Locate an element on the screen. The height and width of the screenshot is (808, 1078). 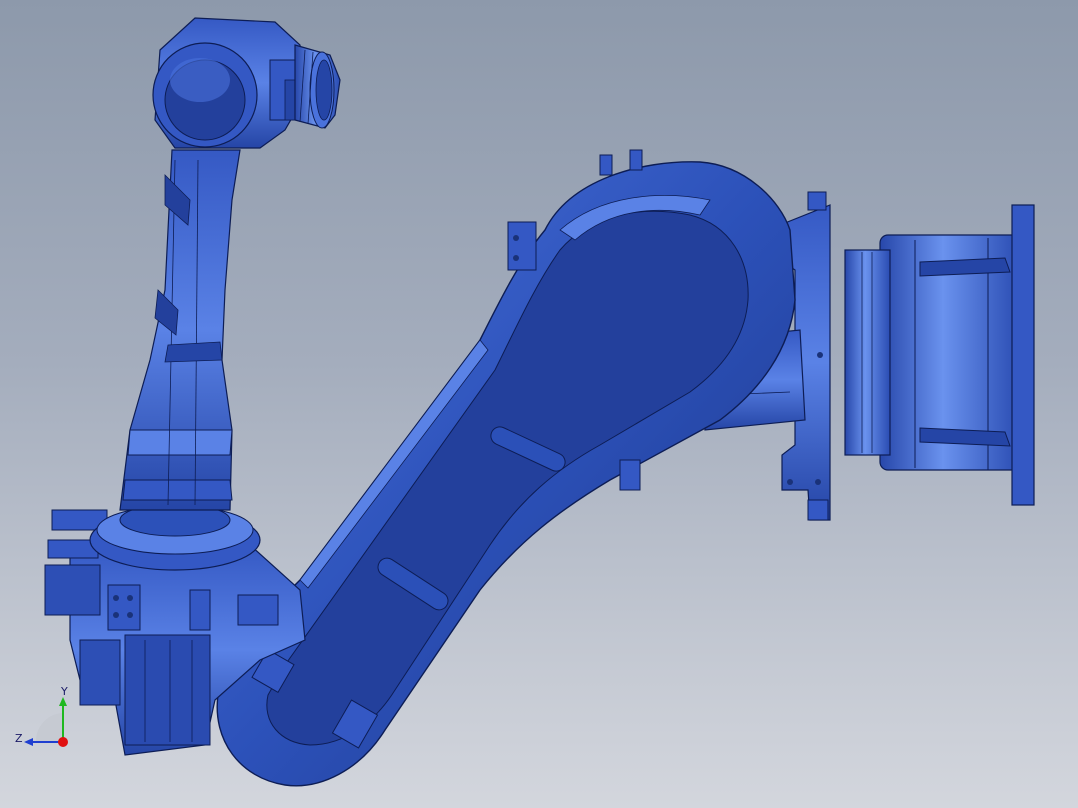
elbow-disc is located at coordinates (175, 537).